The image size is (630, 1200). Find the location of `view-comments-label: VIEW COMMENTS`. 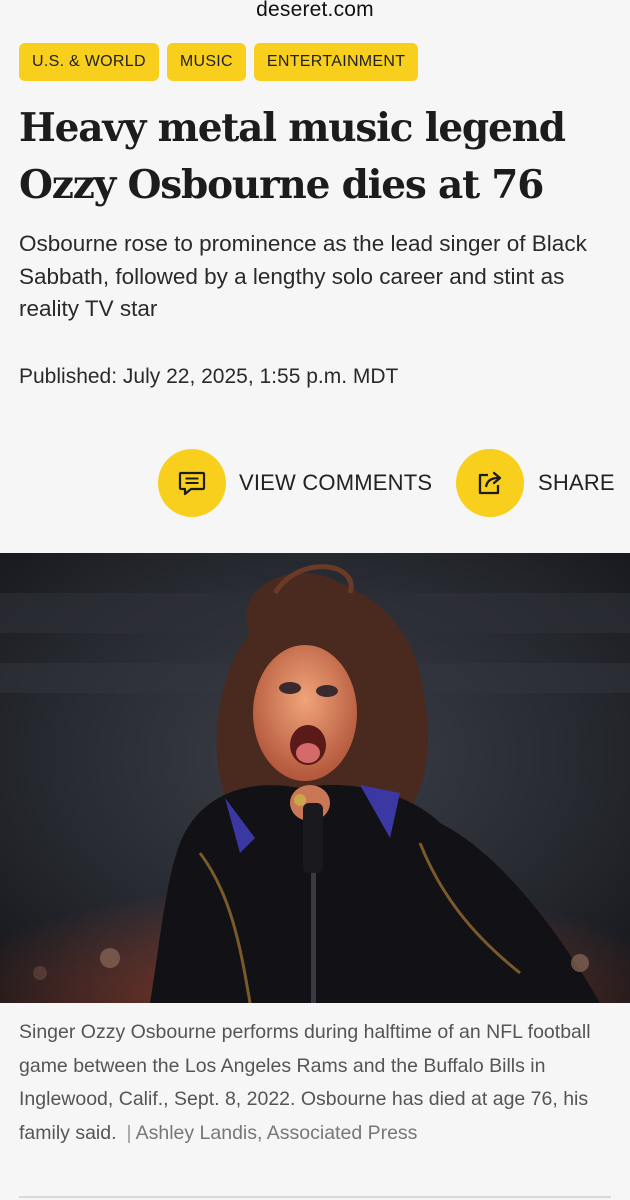

view-comments-label: VIEW COMMENTS is located at coordinates (336, 482).